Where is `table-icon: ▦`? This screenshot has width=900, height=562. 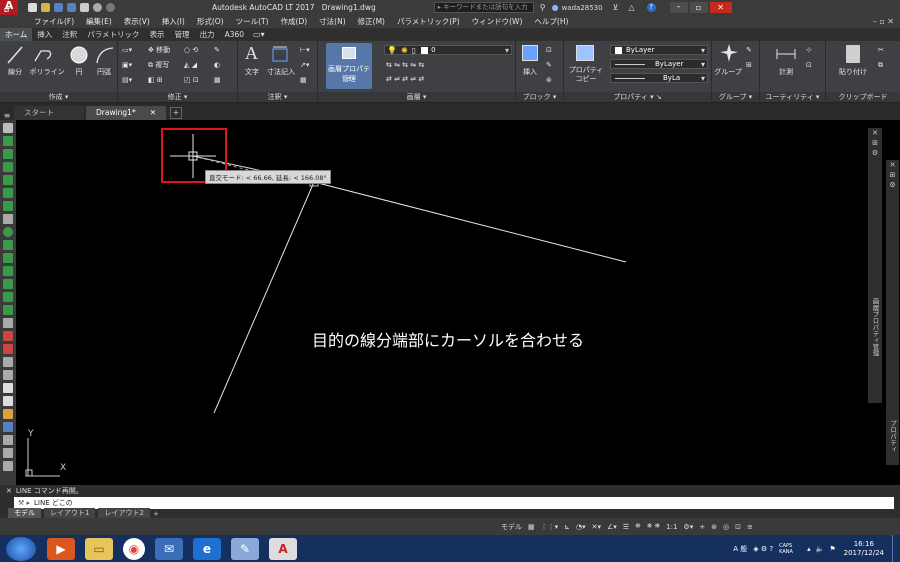 table-icon: ▦ is located at coordinates (303, 80).